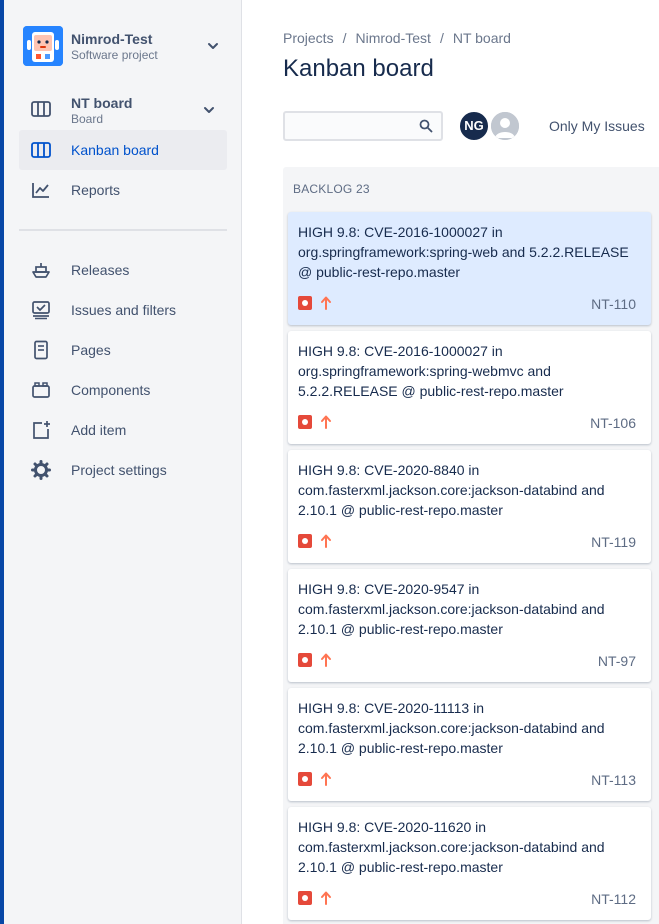 This screenshot has width=659, height=924. I want to click on sidebar-item-reports: Reports, so click(123, 190).